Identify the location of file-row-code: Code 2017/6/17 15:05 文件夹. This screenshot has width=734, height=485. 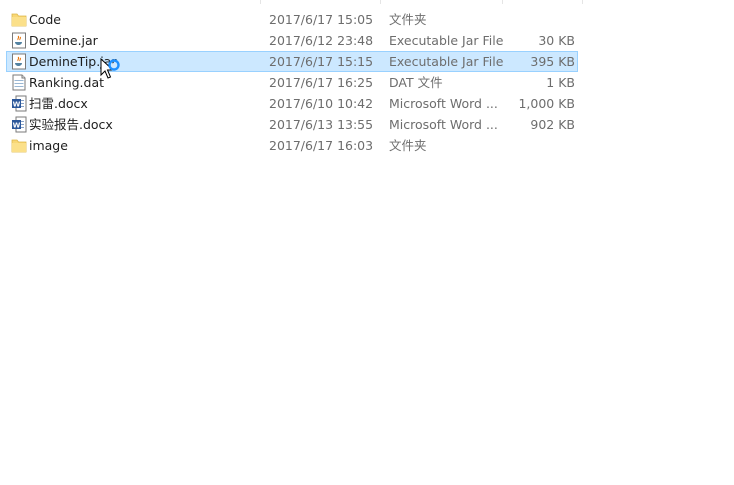
(292, 19).